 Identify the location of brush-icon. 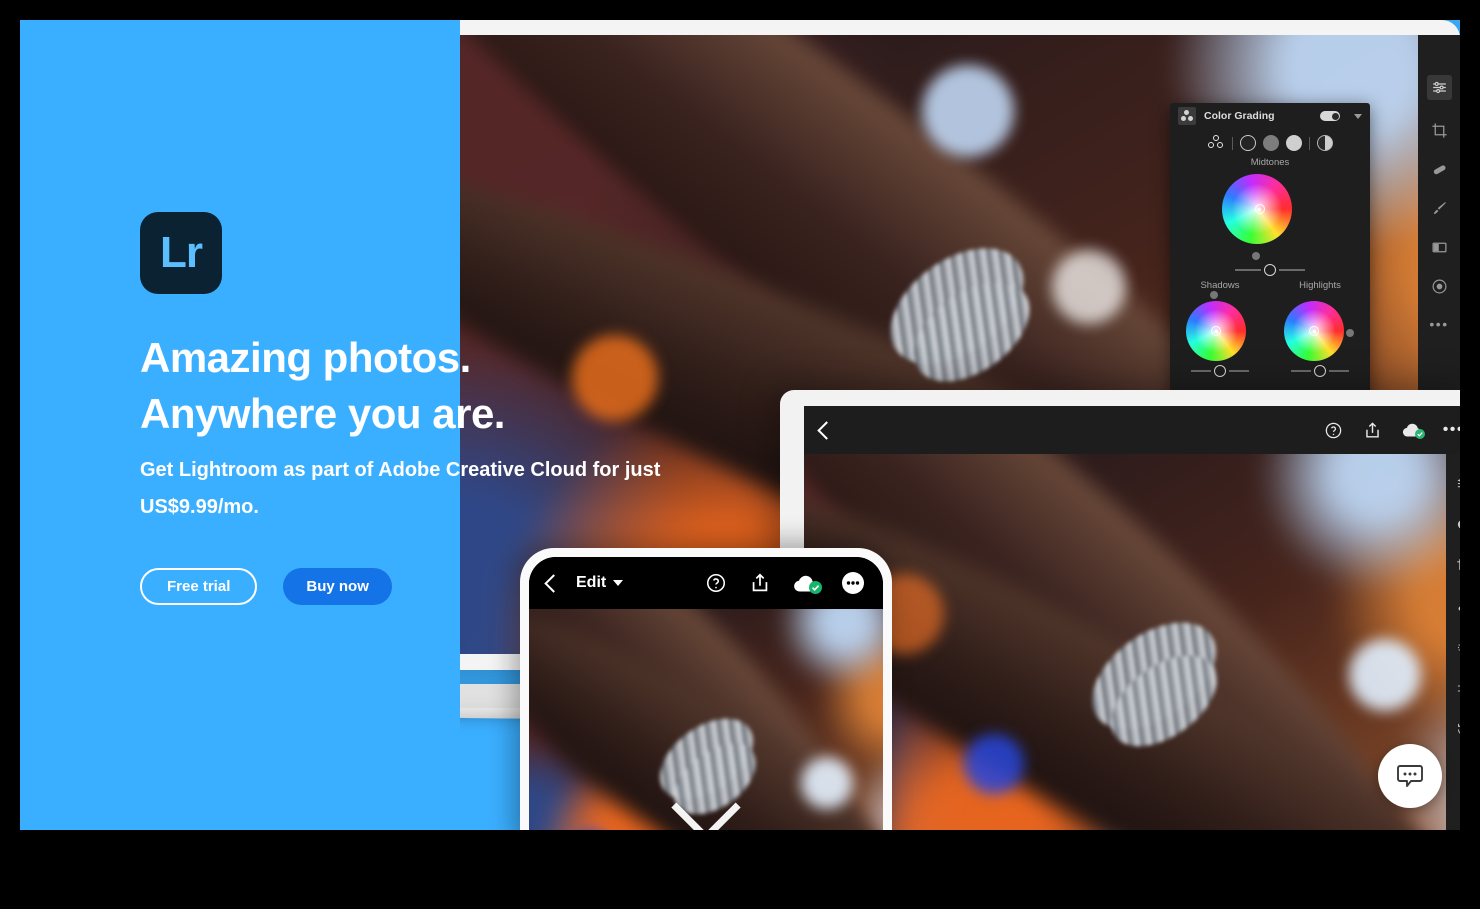
(1439, 208).